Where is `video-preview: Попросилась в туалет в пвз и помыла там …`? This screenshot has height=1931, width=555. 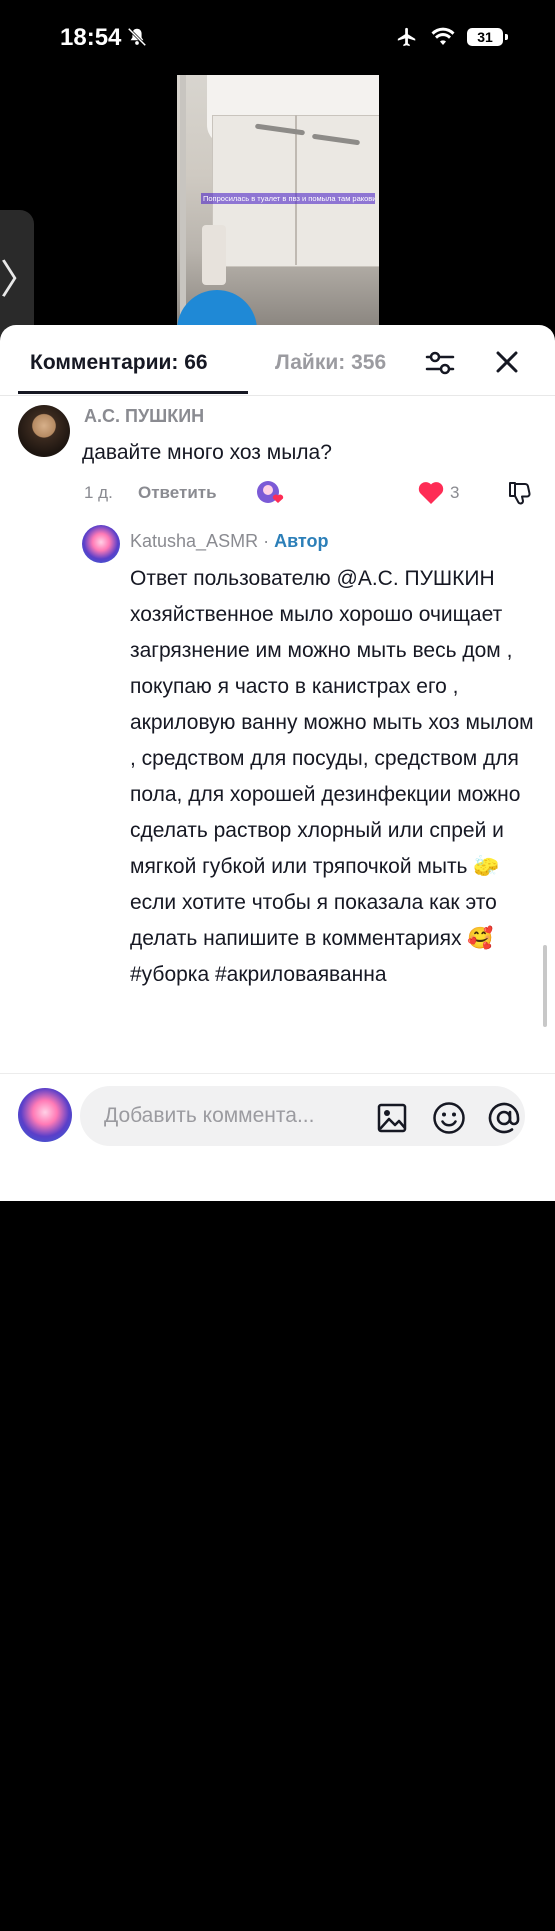 video-preview: Попросилась в туалет в пвз и помыла там … is located at coordinates (278, 200).